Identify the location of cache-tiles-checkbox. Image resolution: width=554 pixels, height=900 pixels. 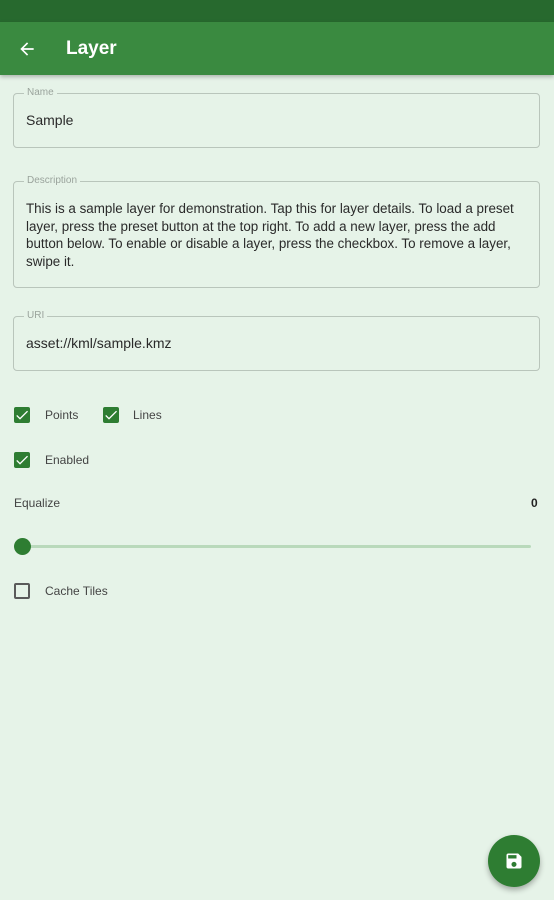
(22, 591).